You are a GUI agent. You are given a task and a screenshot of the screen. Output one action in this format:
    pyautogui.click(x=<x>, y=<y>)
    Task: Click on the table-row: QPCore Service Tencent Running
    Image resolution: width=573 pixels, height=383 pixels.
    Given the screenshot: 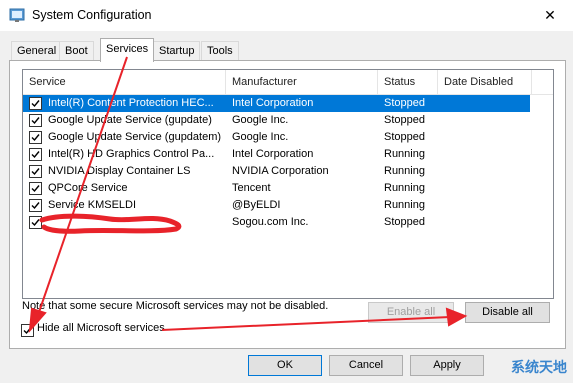 What is the action you would take?
    pyautogui.click(x=276, y=188)
    